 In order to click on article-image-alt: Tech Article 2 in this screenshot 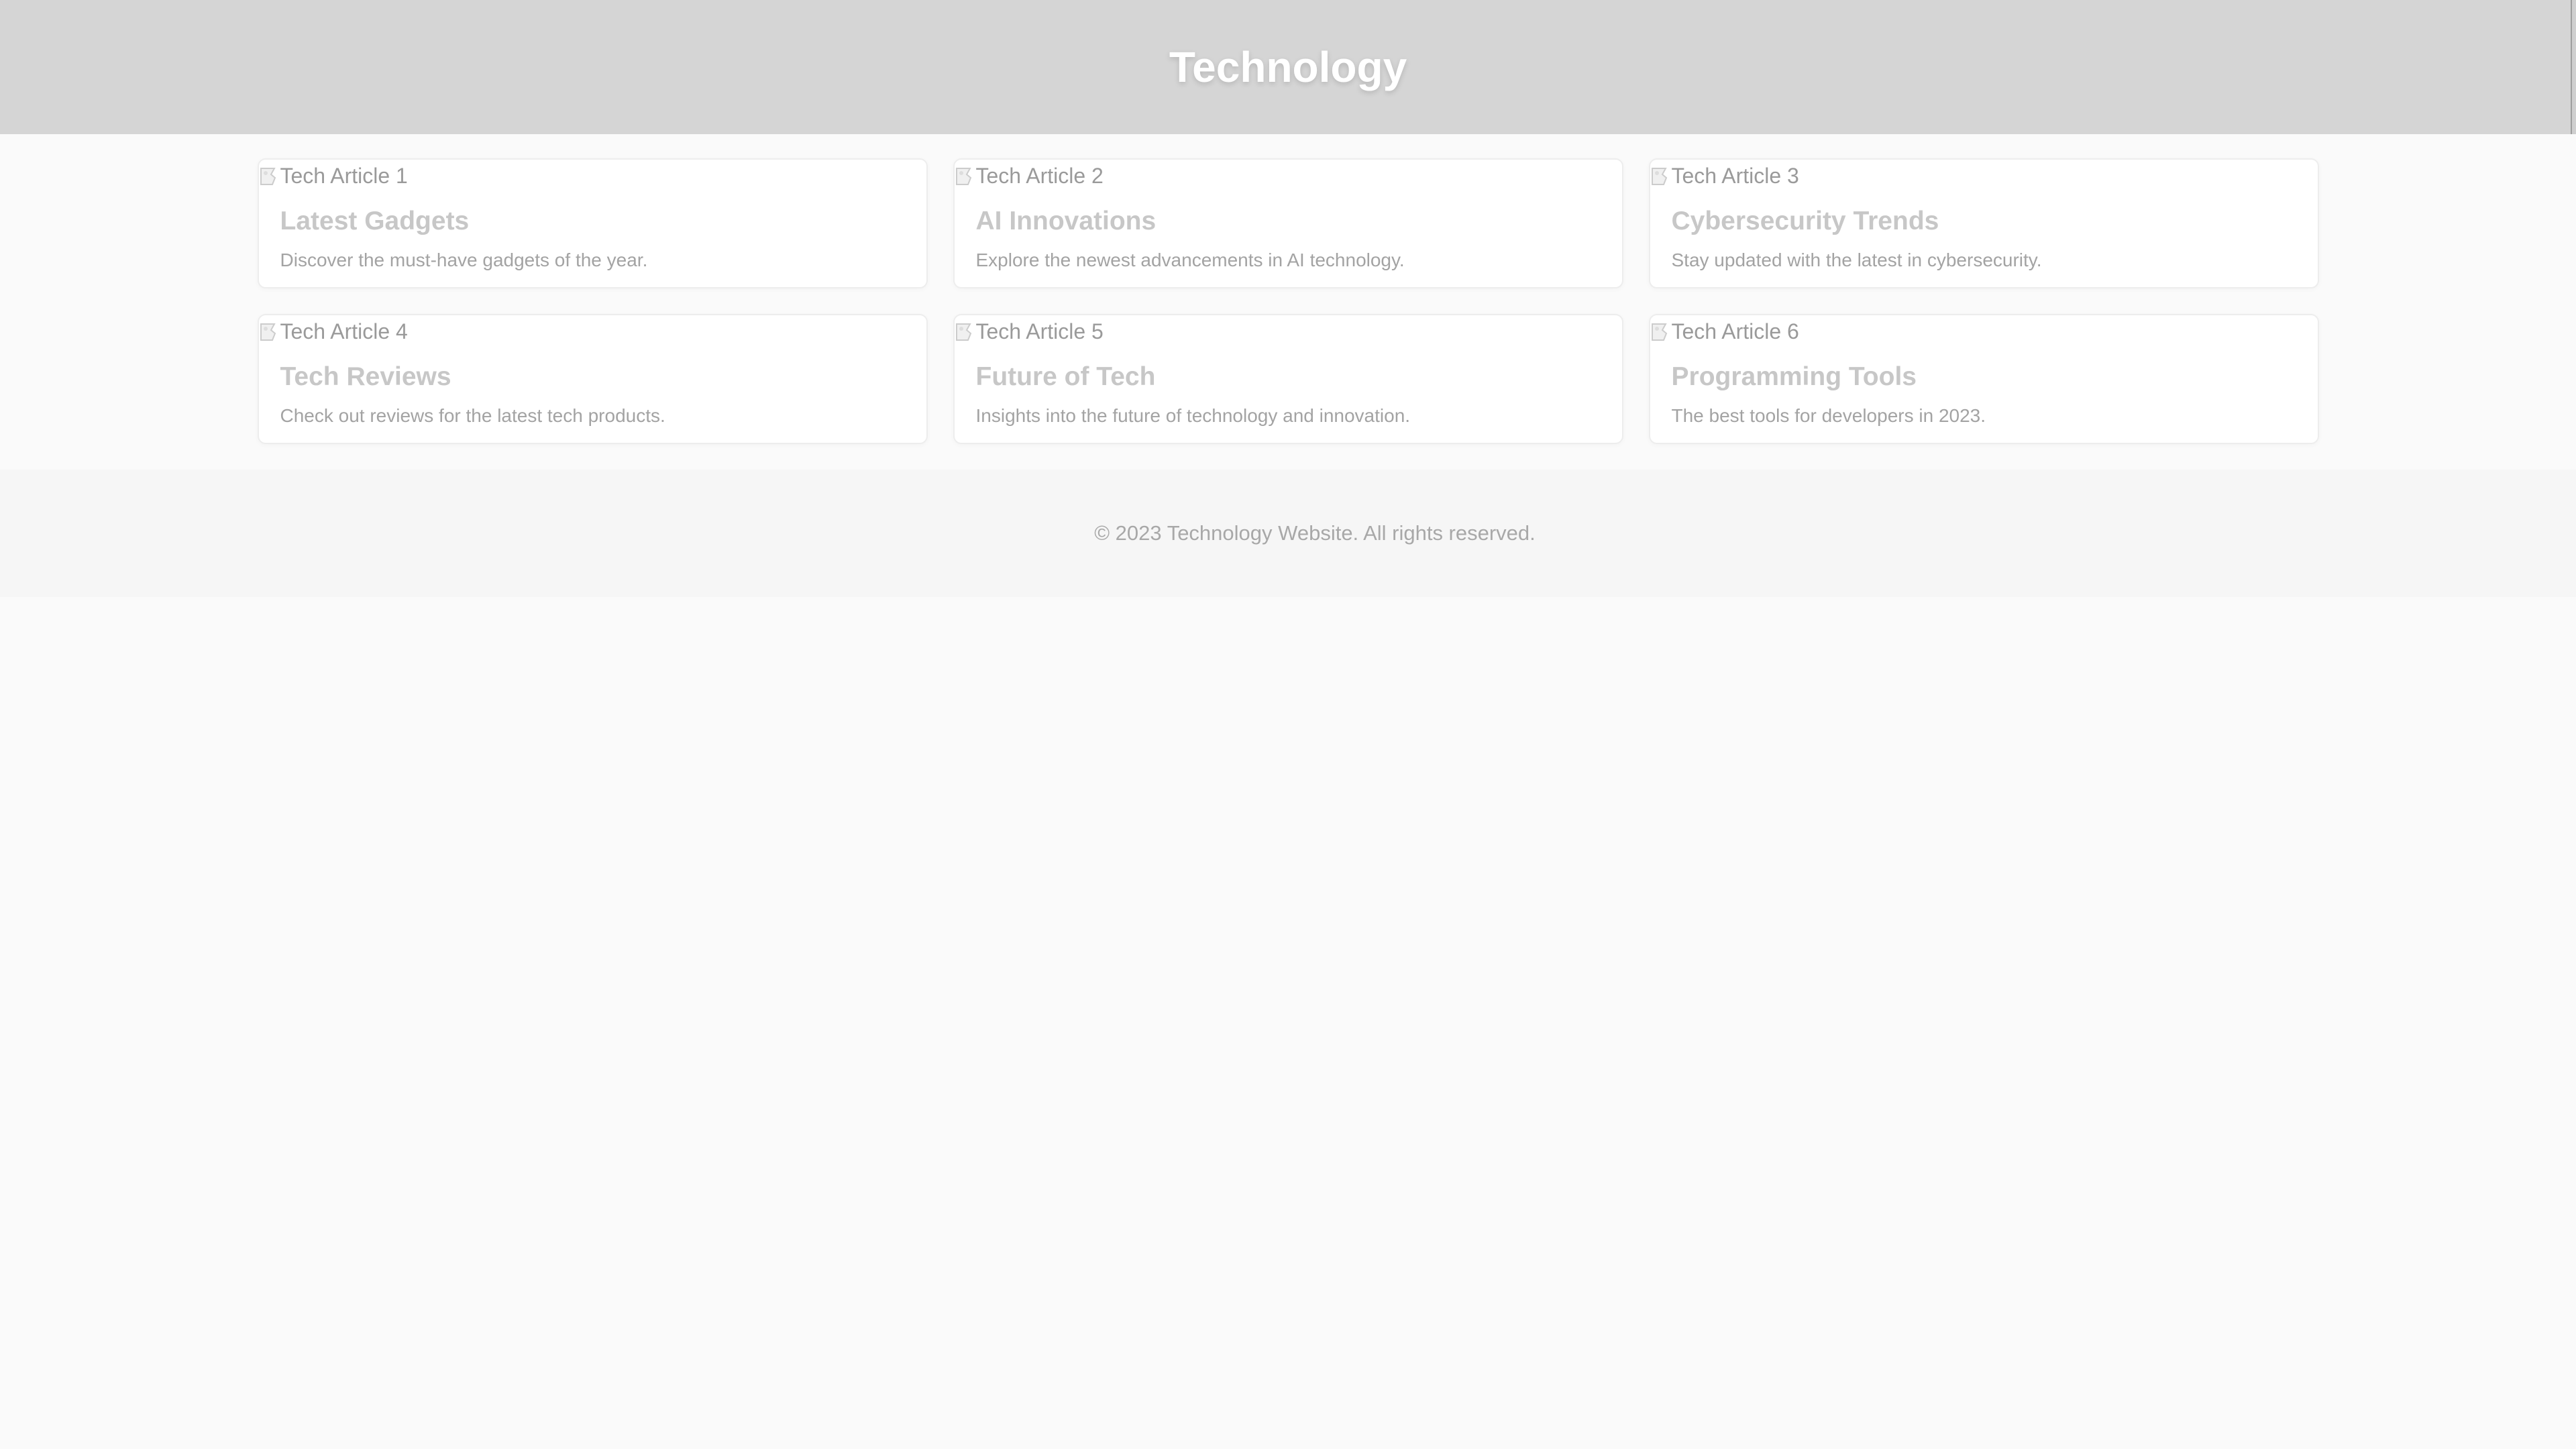, I will do `click(1039, 176)`.